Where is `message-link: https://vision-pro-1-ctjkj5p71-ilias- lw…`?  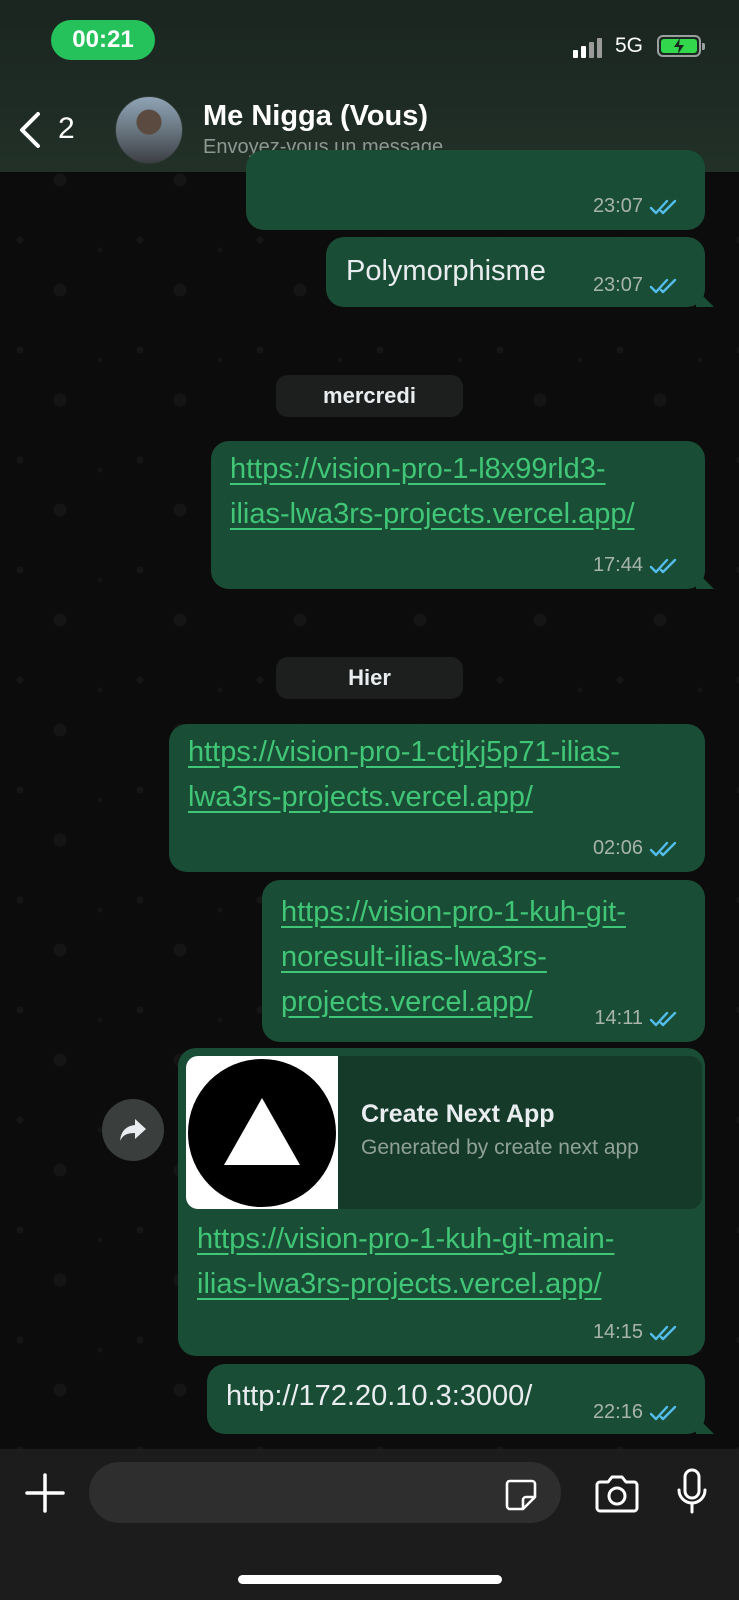 message-link: https://vision-pro-1-ctjkj5p71-ilias- lw… is located at coordinates (404, 775).